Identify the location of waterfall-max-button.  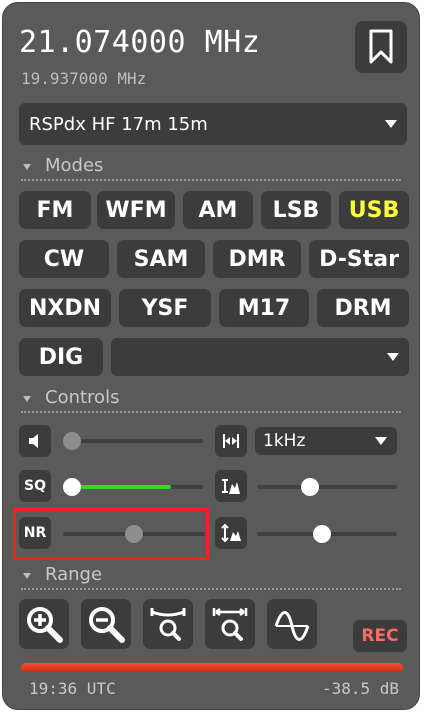
(231, 533).